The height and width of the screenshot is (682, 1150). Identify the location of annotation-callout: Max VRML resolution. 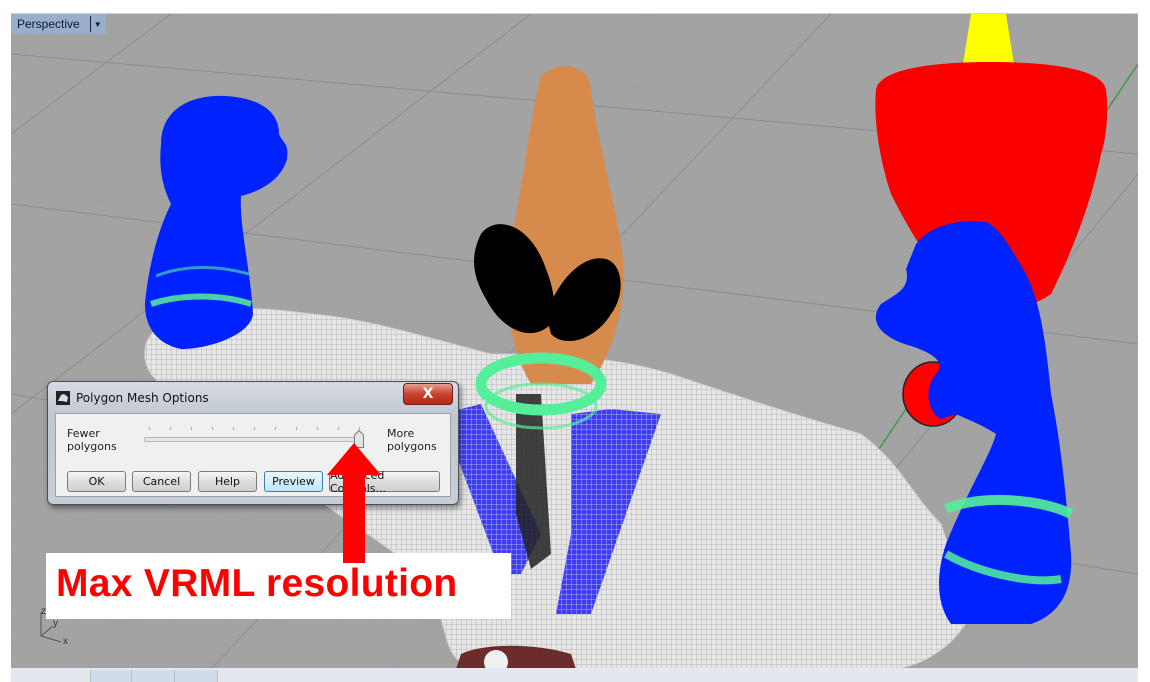
(278, 586).